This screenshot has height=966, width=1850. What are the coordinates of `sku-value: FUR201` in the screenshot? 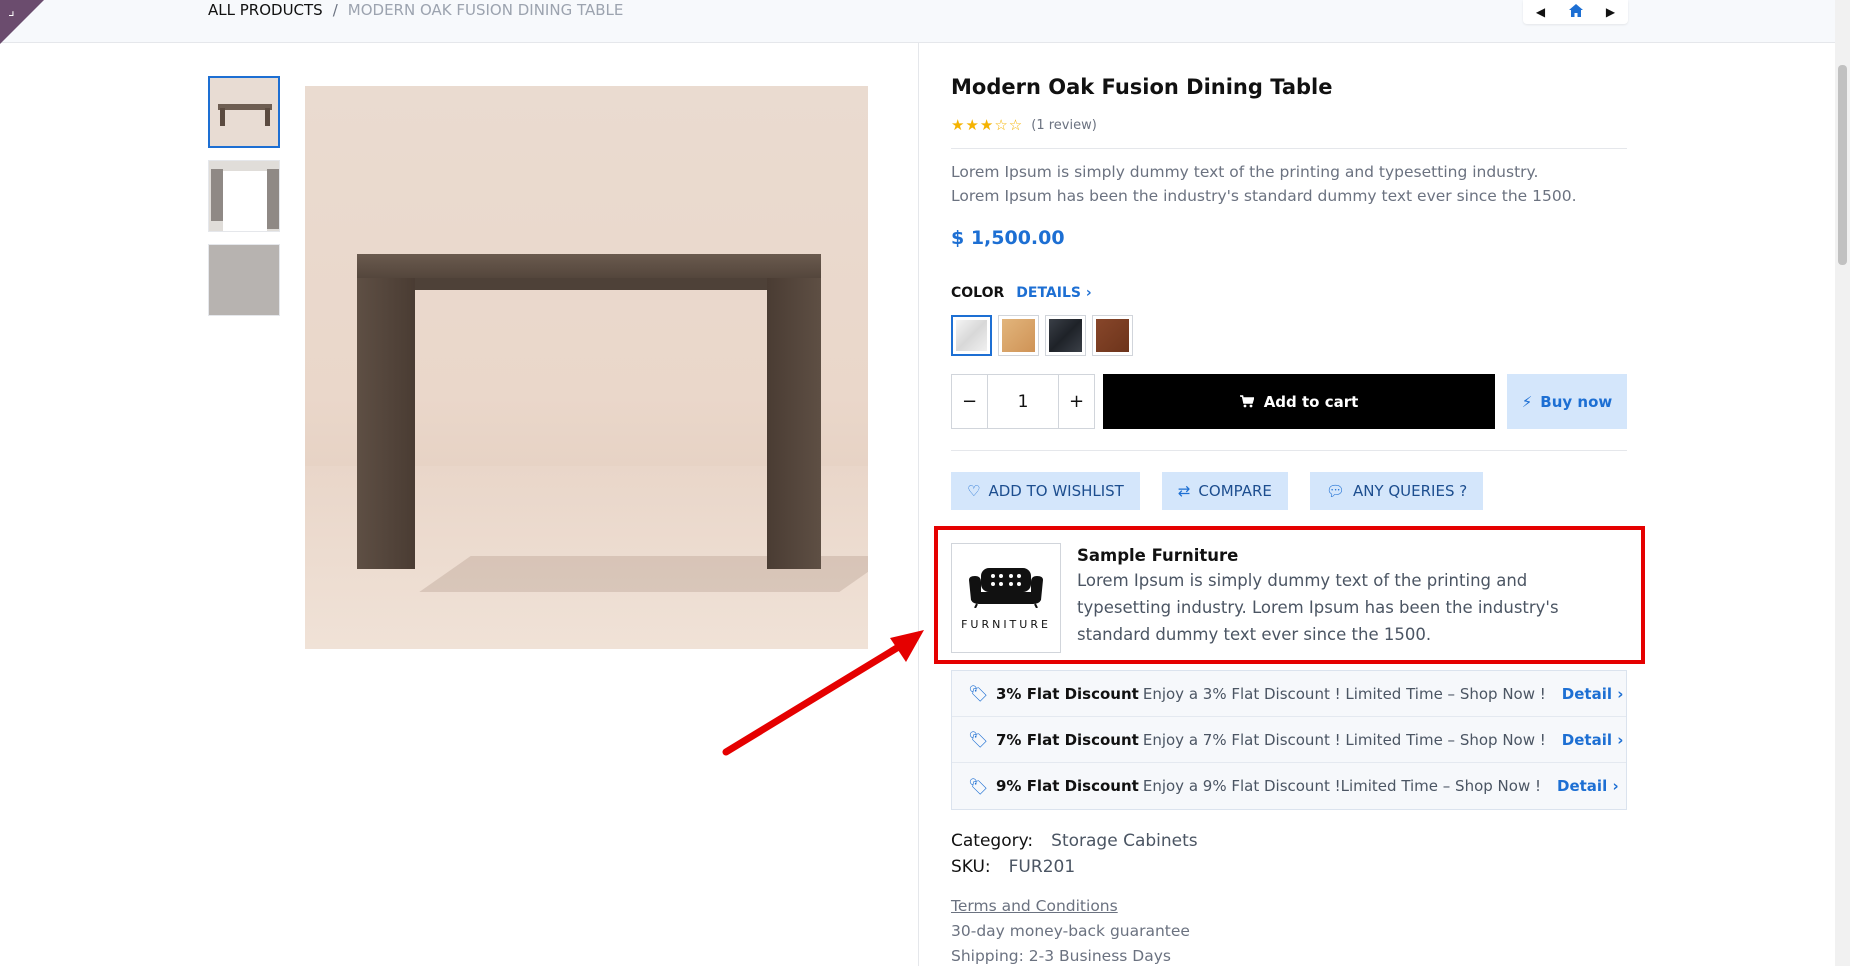 It's located at (1042, 867).